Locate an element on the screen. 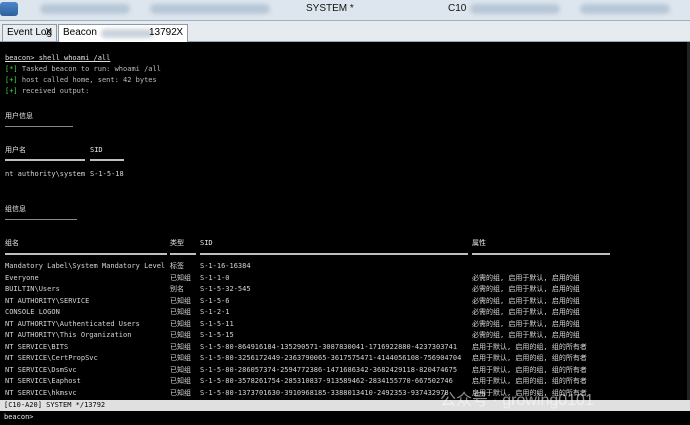 This screenshot has width=690, height=425. group-name-cell: NT SERVICE\BITS is located at coordinates (37, 346).